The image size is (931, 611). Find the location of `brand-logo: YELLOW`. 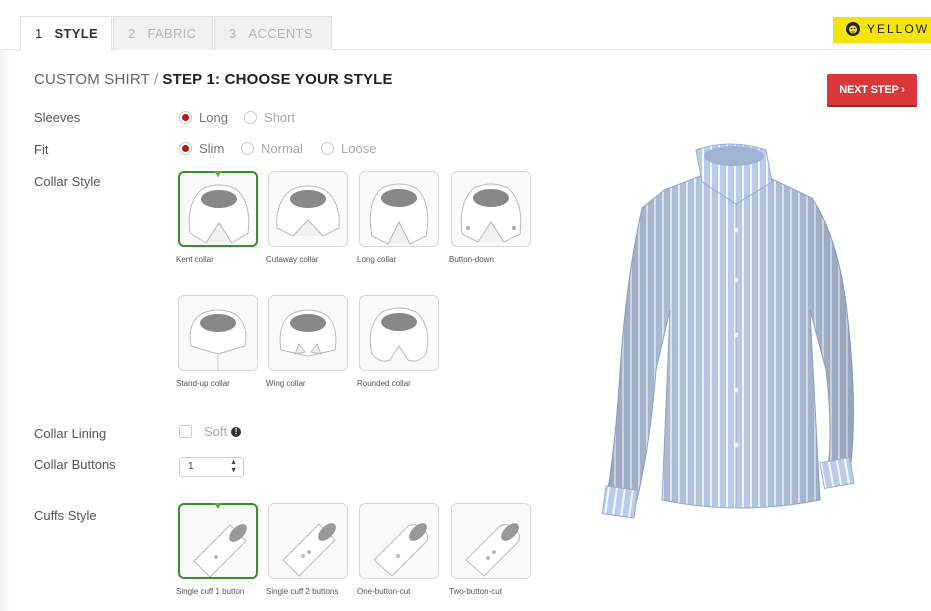

brand-logo: YELLOW is located at coordinates (882, 30).